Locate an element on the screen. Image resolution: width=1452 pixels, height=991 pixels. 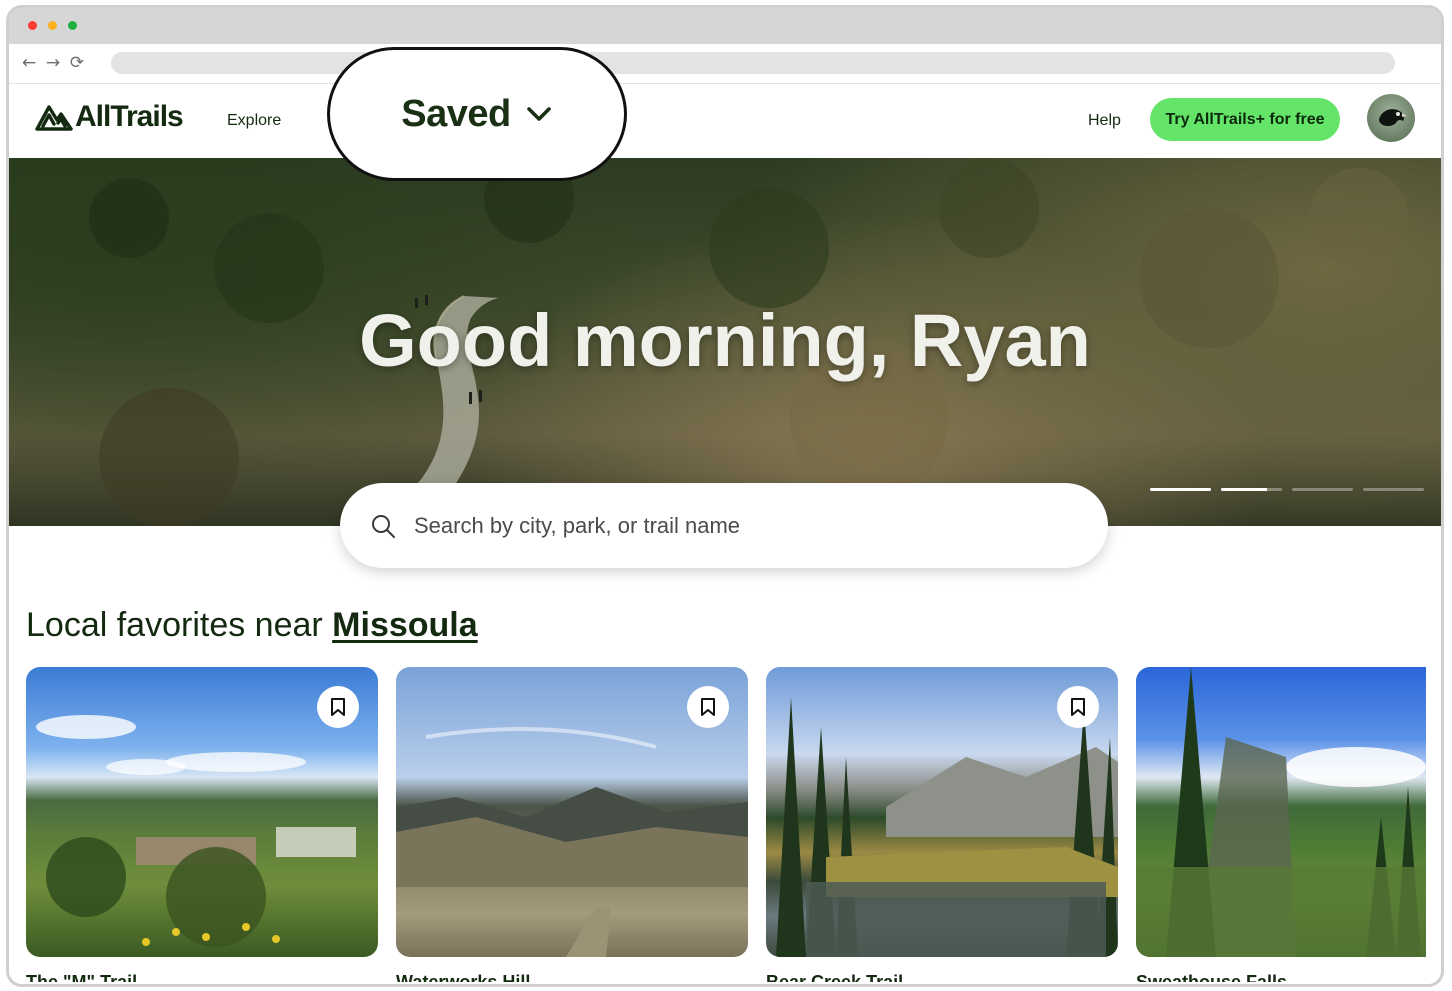
search-icon is located at coordinates (383, 526).